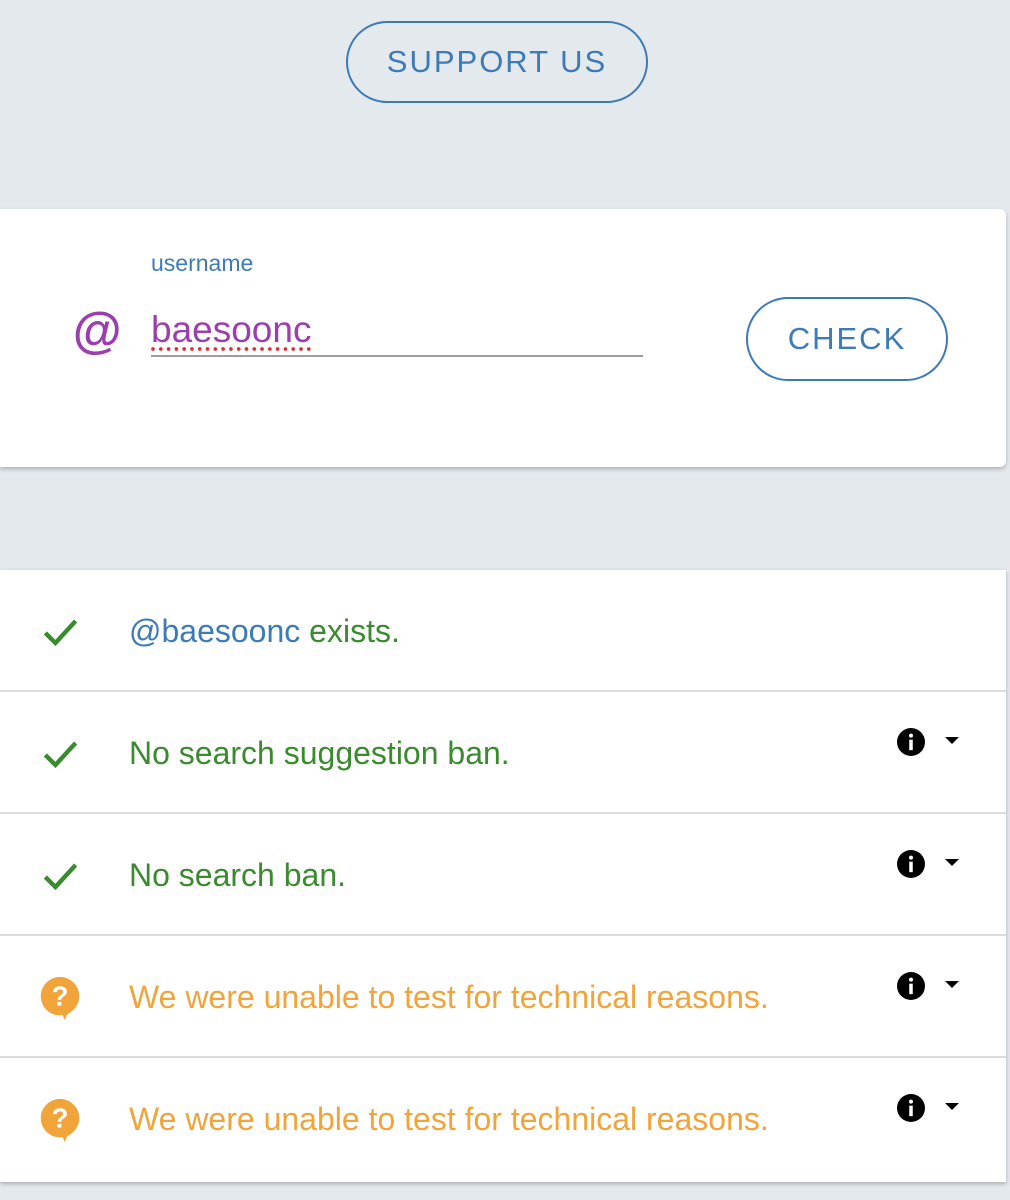 This screenshot has width=1010, height=1200. I want to click on support-us-button: SUPPORT US, so click(497, 62).